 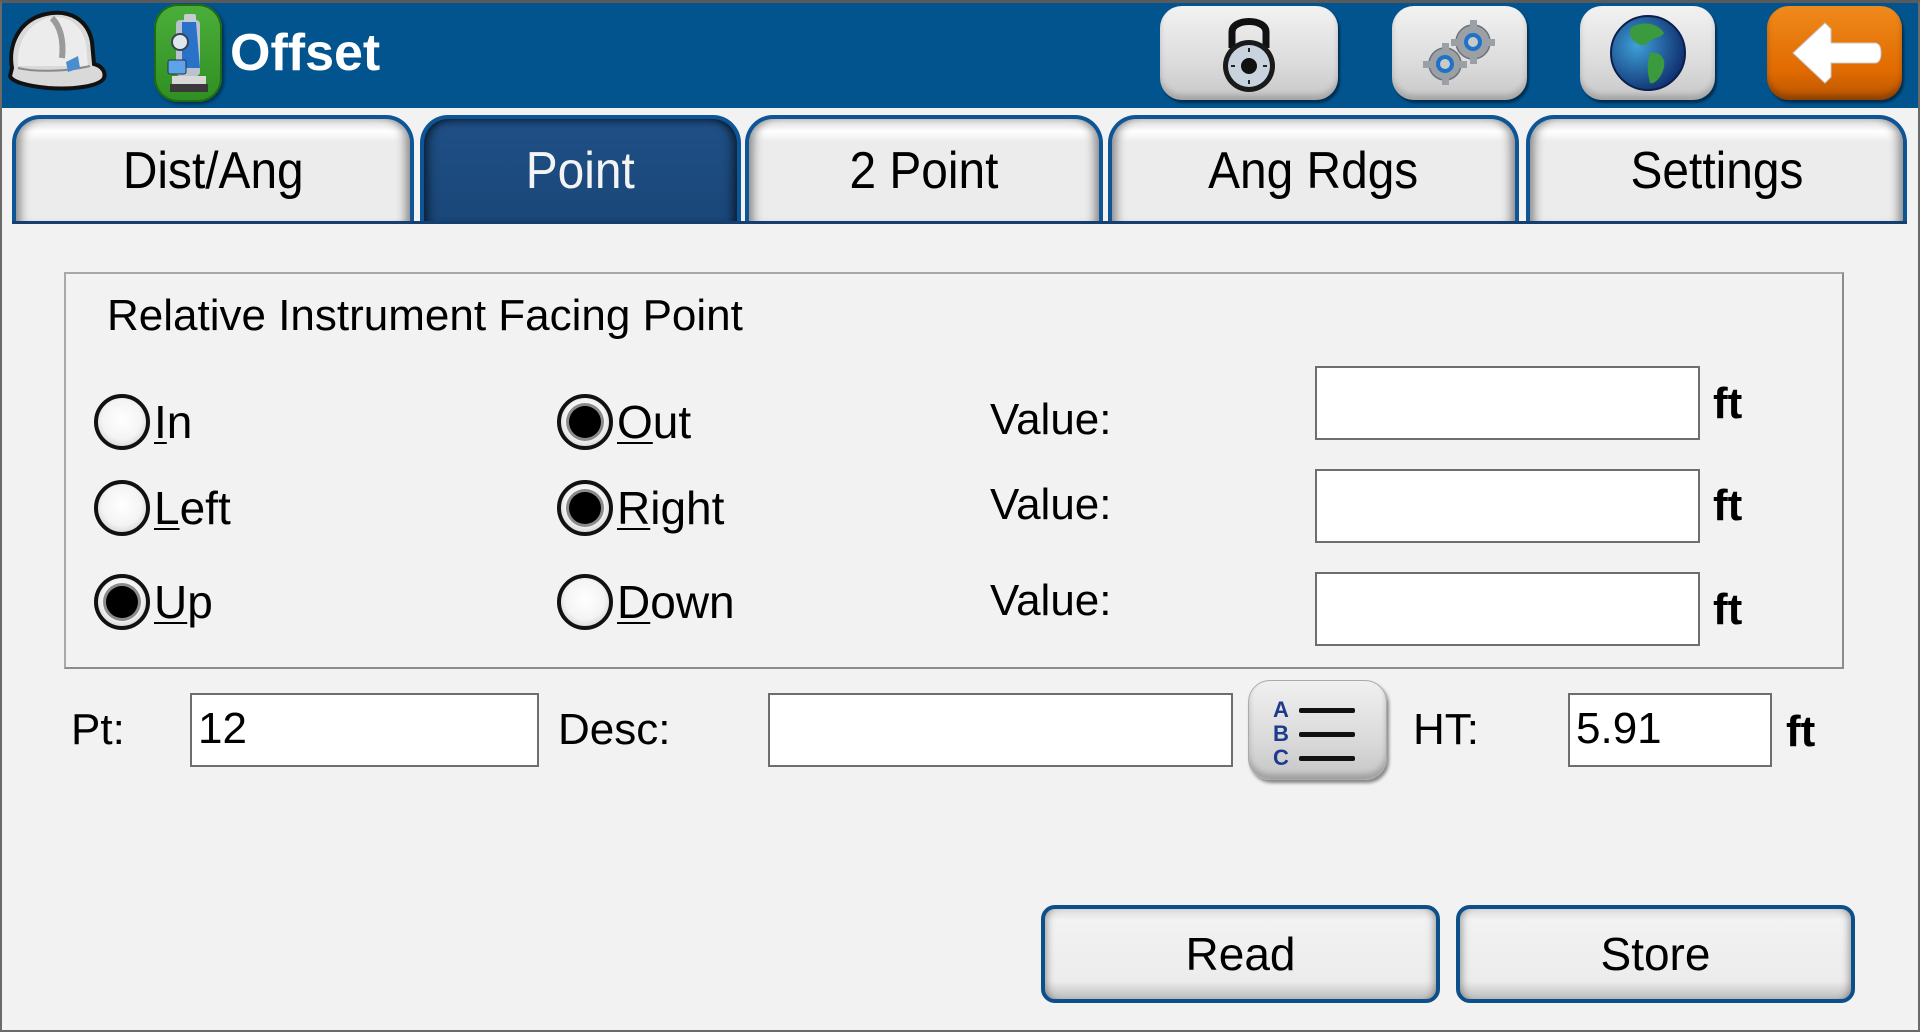 What do you see at coordinates (1051, 419) in the screenshot?
I see `value-label-in-out: Value:` at bounding box center [1051, 419].